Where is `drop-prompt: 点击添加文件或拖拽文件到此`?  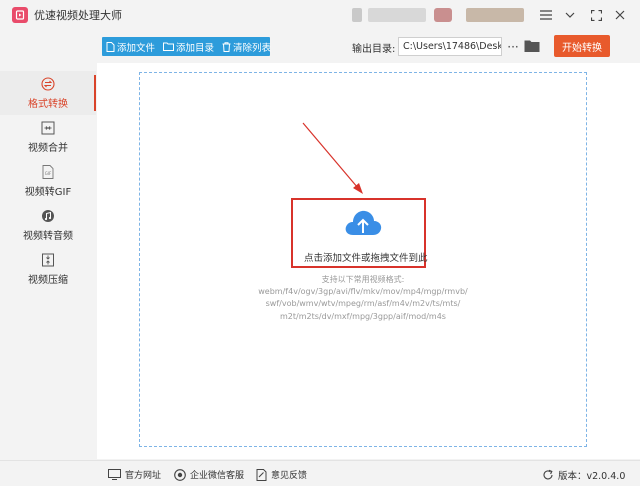
drop-prompt: 点击添加文件或拖拽文件到此 is located at coordinates (366, 258).